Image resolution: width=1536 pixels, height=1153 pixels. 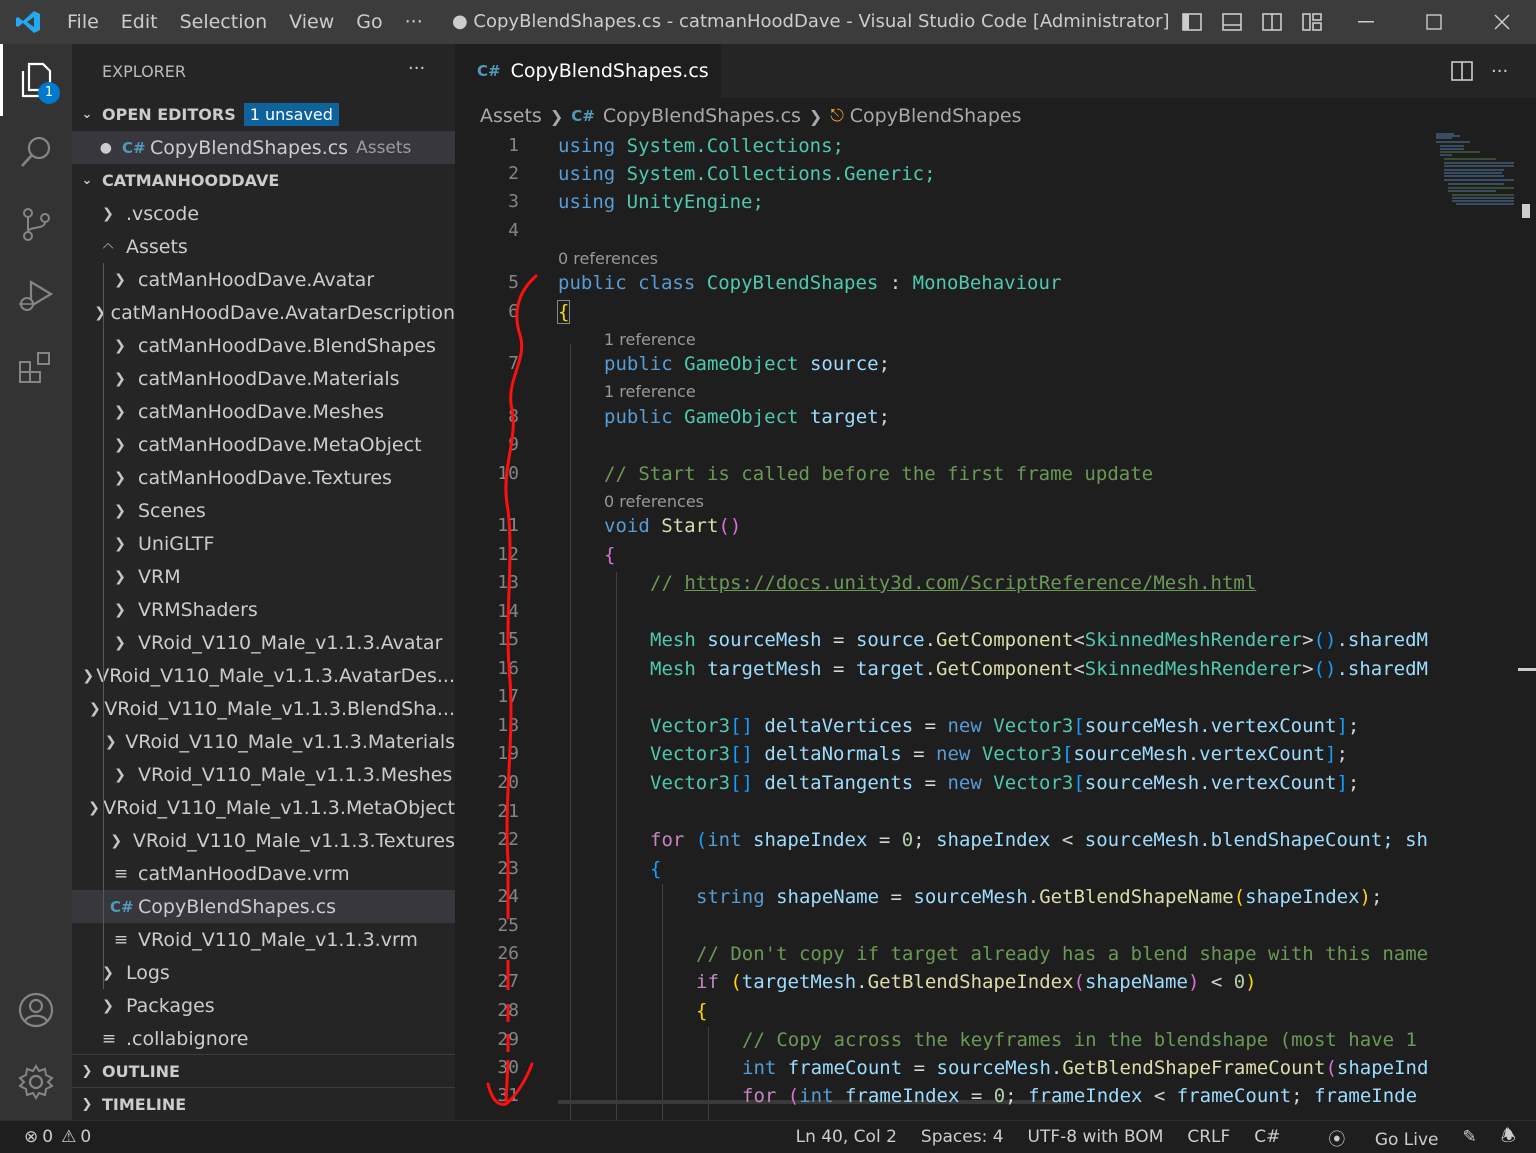 What do you see at coordinates (1208, 1137) in the screenshot?
I see `eol-setting: CRLF` at bounding box center [1208, 1137].